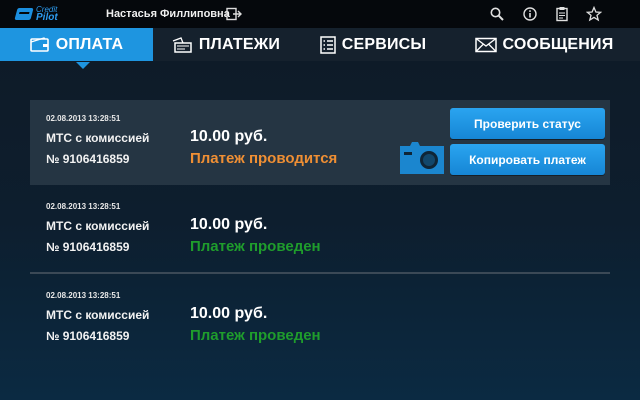  I want to click on search-icon, so click(497, 14).